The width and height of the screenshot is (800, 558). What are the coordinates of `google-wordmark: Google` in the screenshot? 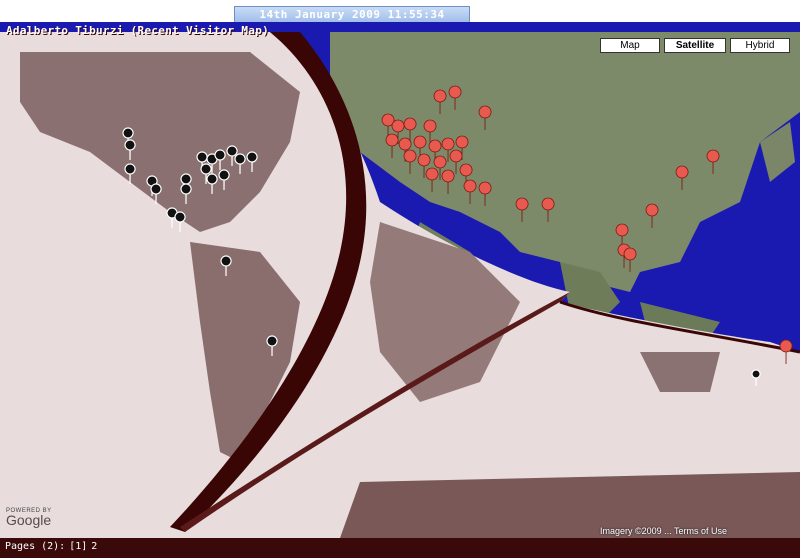 It's located at (29, 520).